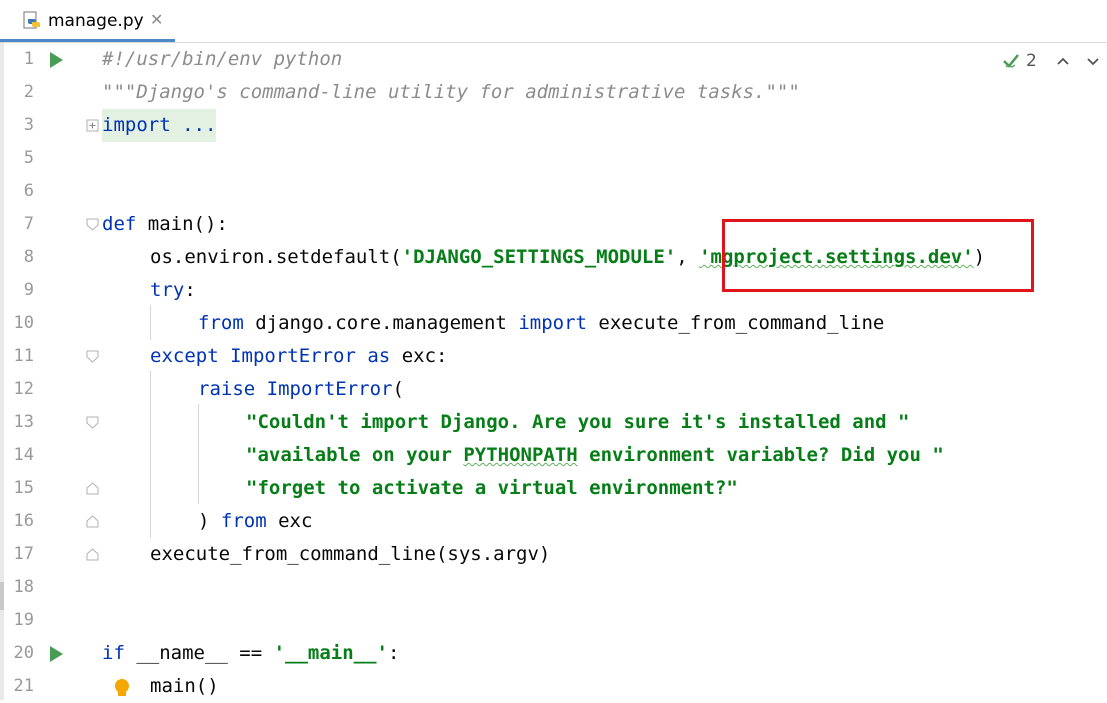  What do you see at coordinates (23, 455) in the screenshot?
I see `line-number: 14` at bounding box center [23, 455].